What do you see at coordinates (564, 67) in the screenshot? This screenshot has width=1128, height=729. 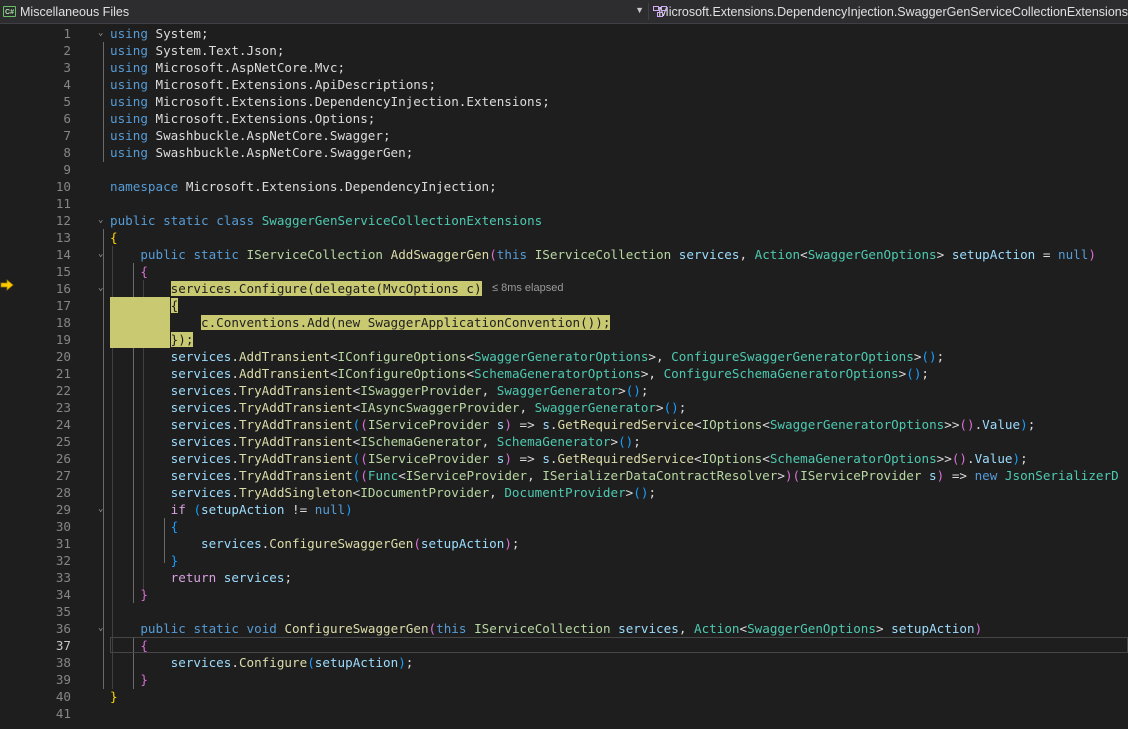 I see `code-line: 3 using Microsoft.AspNetCore.Mvc;` at bounding box center [564, 67].